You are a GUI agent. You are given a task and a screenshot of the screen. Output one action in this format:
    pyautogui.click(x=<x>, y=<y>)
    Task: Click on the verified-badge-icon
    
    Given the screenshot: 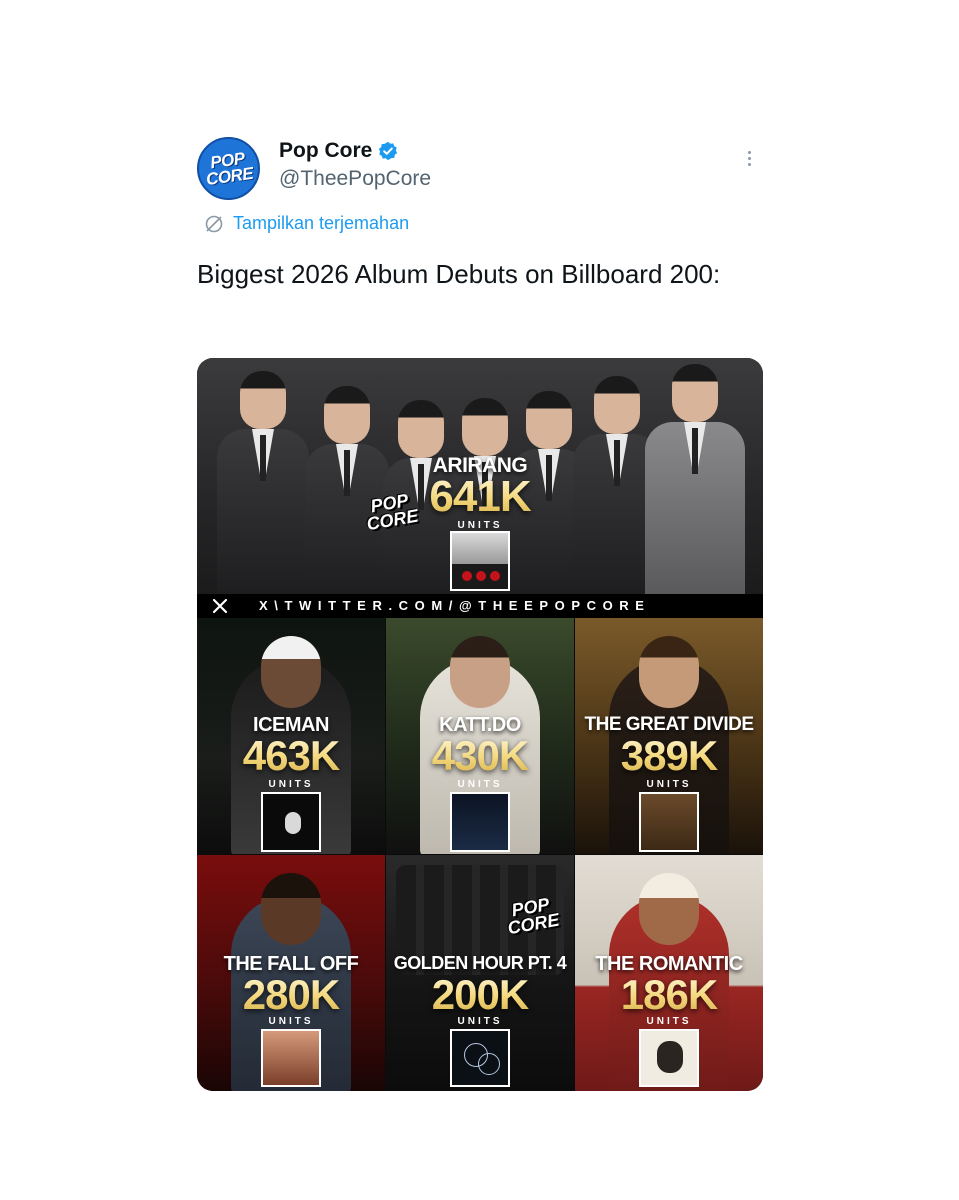 What is the action you would take?
    pyautogui.click(x=388, y=151)
    